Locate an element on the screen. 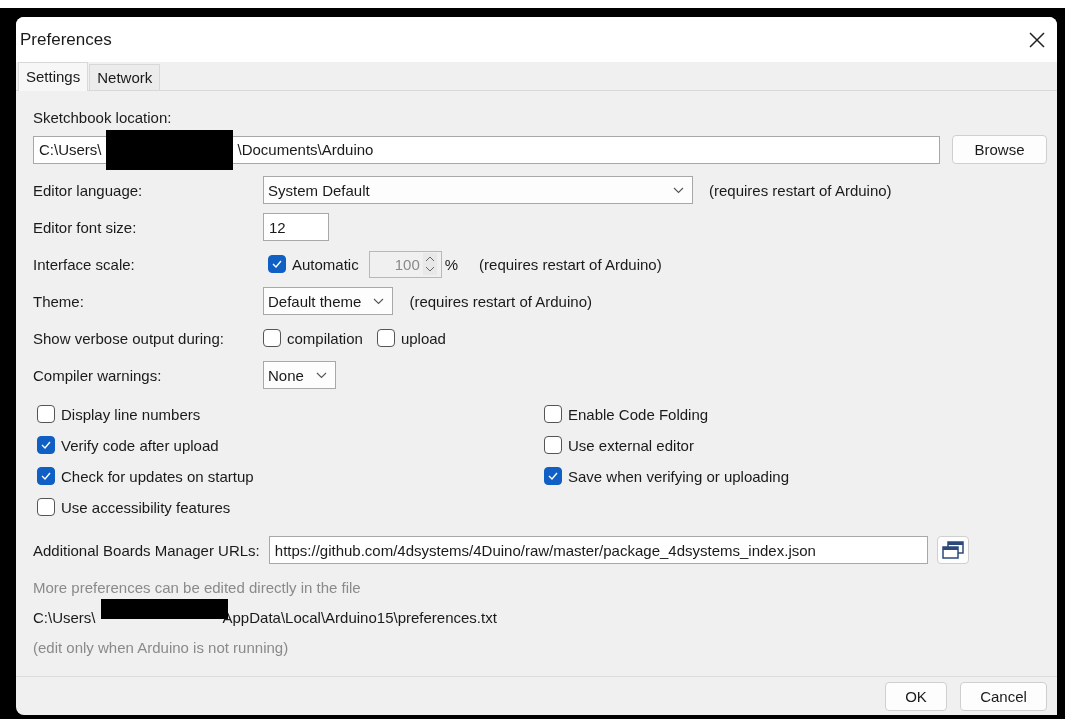 The image size is (1065, 719). checkbox-label: Display line numbers is located at coordinates (131, 414).